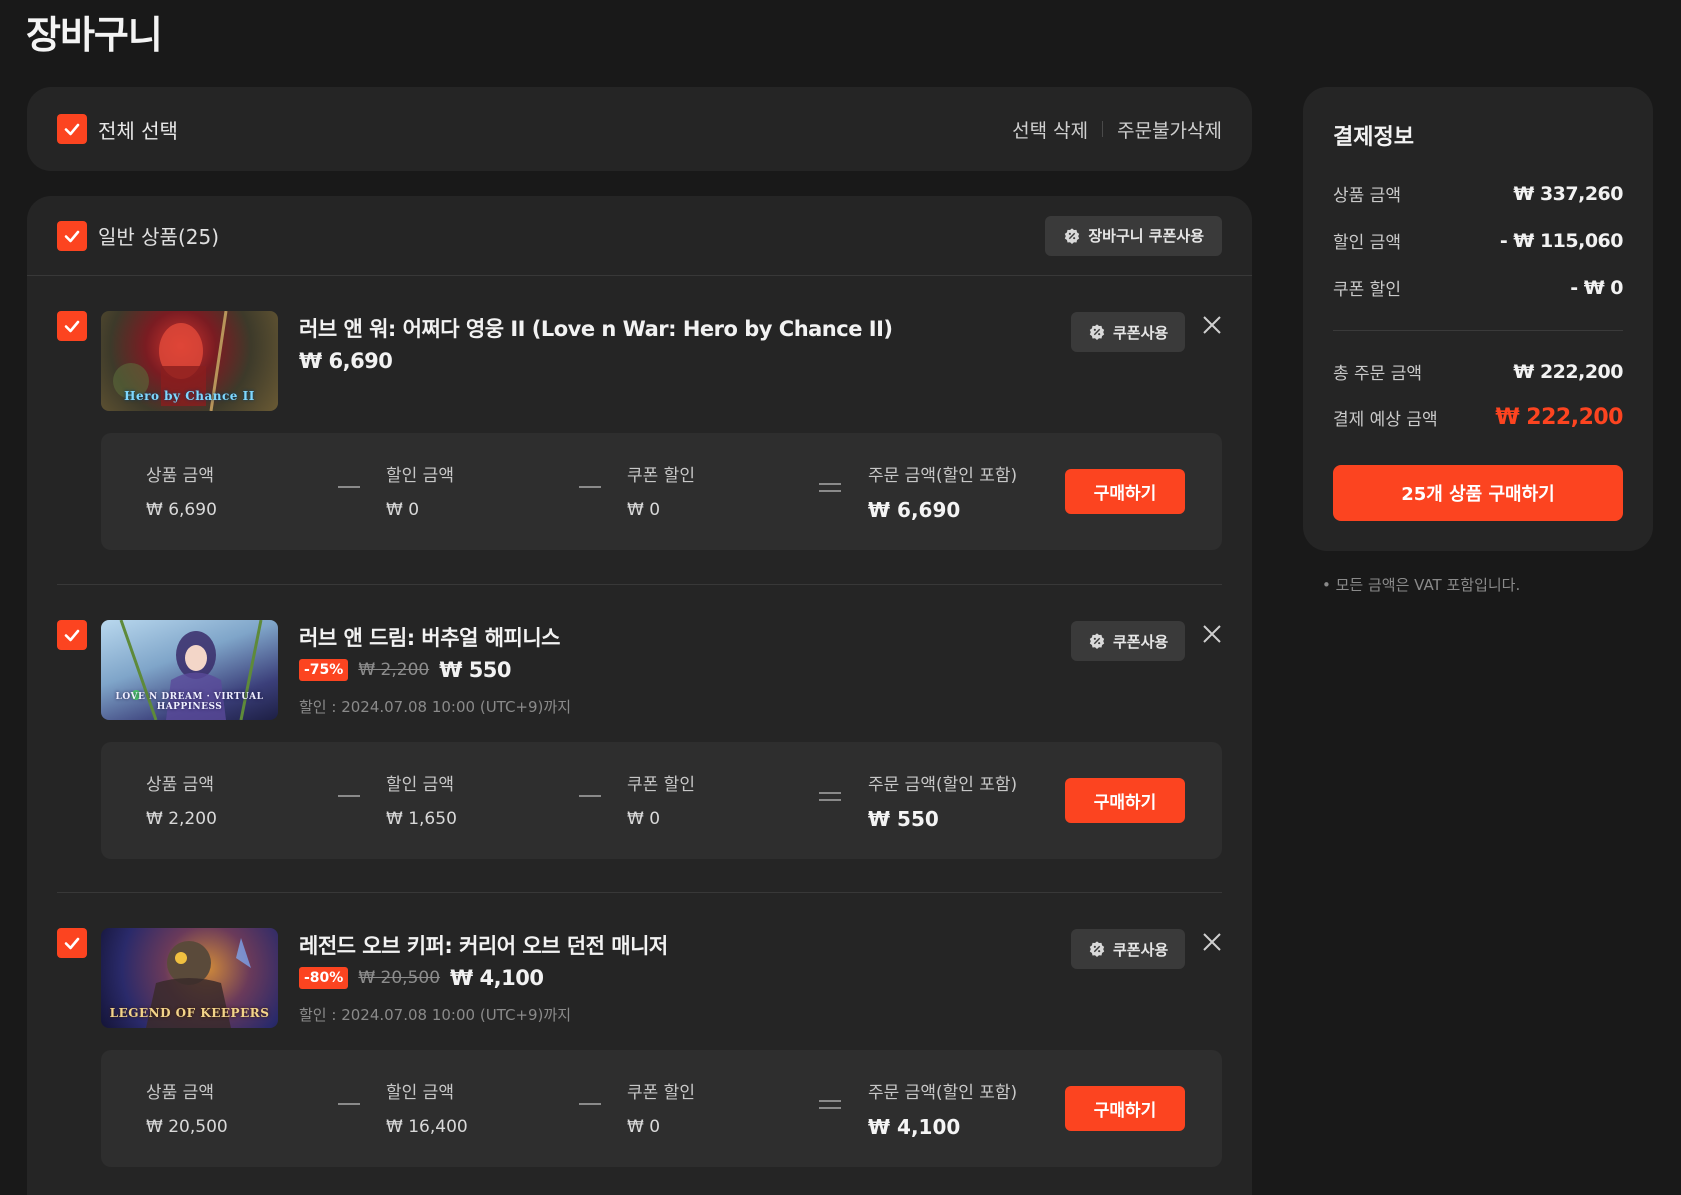 This screenshot has height=1195, width=1681. I want to click on item-title: 러브 앤 드림: 버추얼 해피니스, so click(429, 637).